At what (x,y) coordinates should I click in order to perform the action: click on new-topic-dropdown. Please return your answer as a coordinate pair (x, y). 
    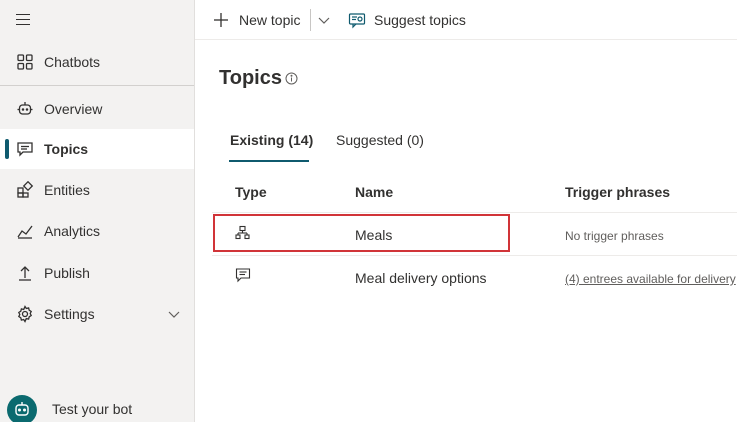
    Looking at the image, I should click on (324, 20).